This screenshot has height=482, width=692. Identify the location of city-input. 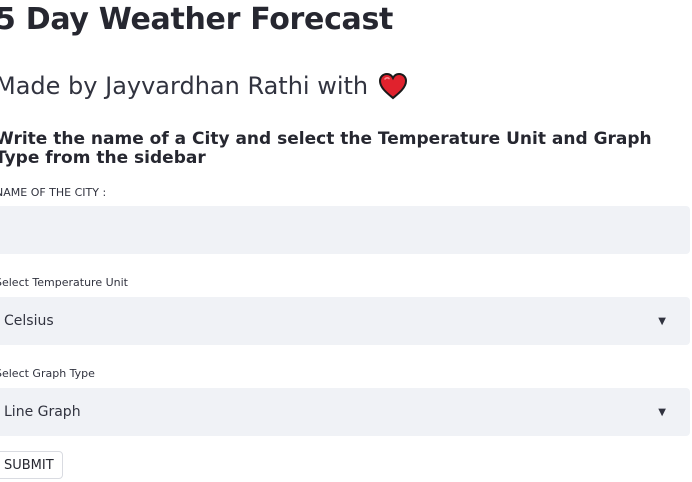
(345, 230).